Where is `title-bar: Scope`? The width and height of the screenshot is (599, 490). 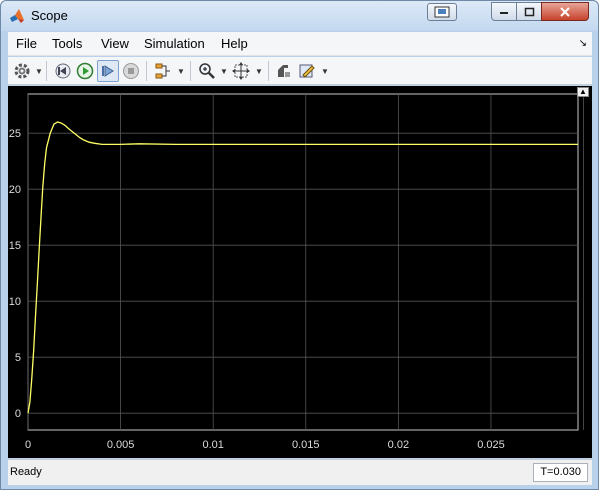 title-bar: Scope is located at coordinates (299, 16).